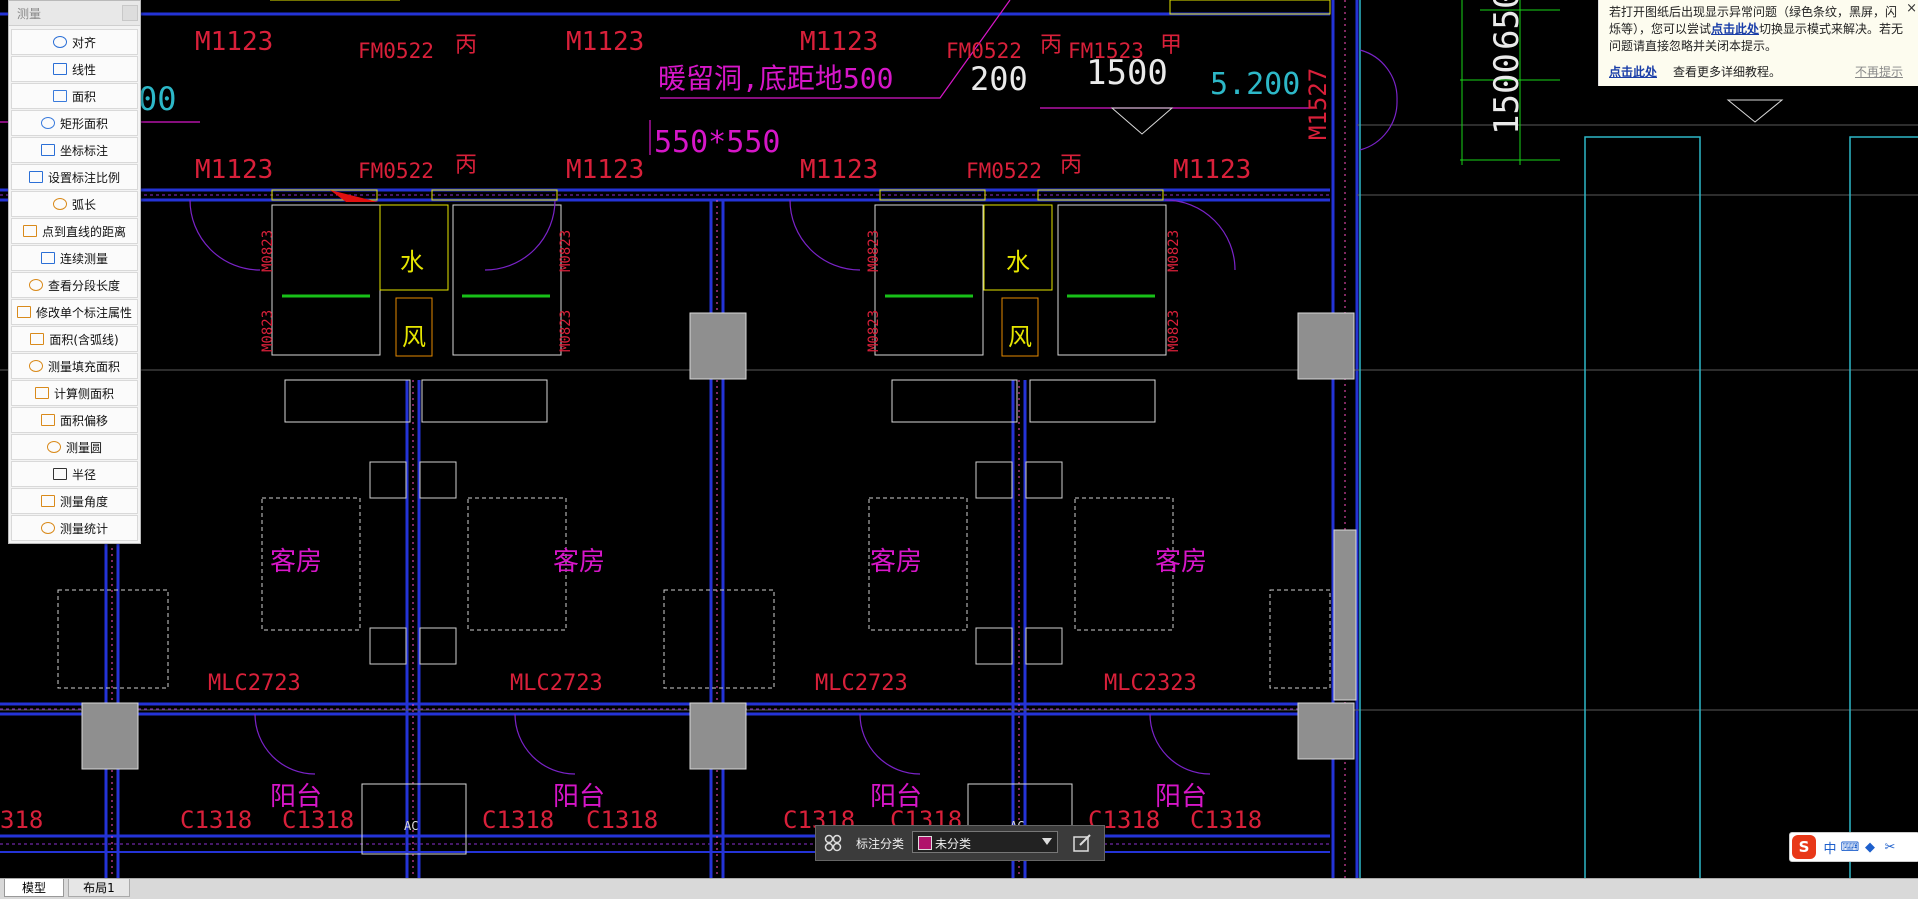 The height and width of the screenshot is (899, 1918). I want to click on fire-class-label: 丙, so click(1051, 45).